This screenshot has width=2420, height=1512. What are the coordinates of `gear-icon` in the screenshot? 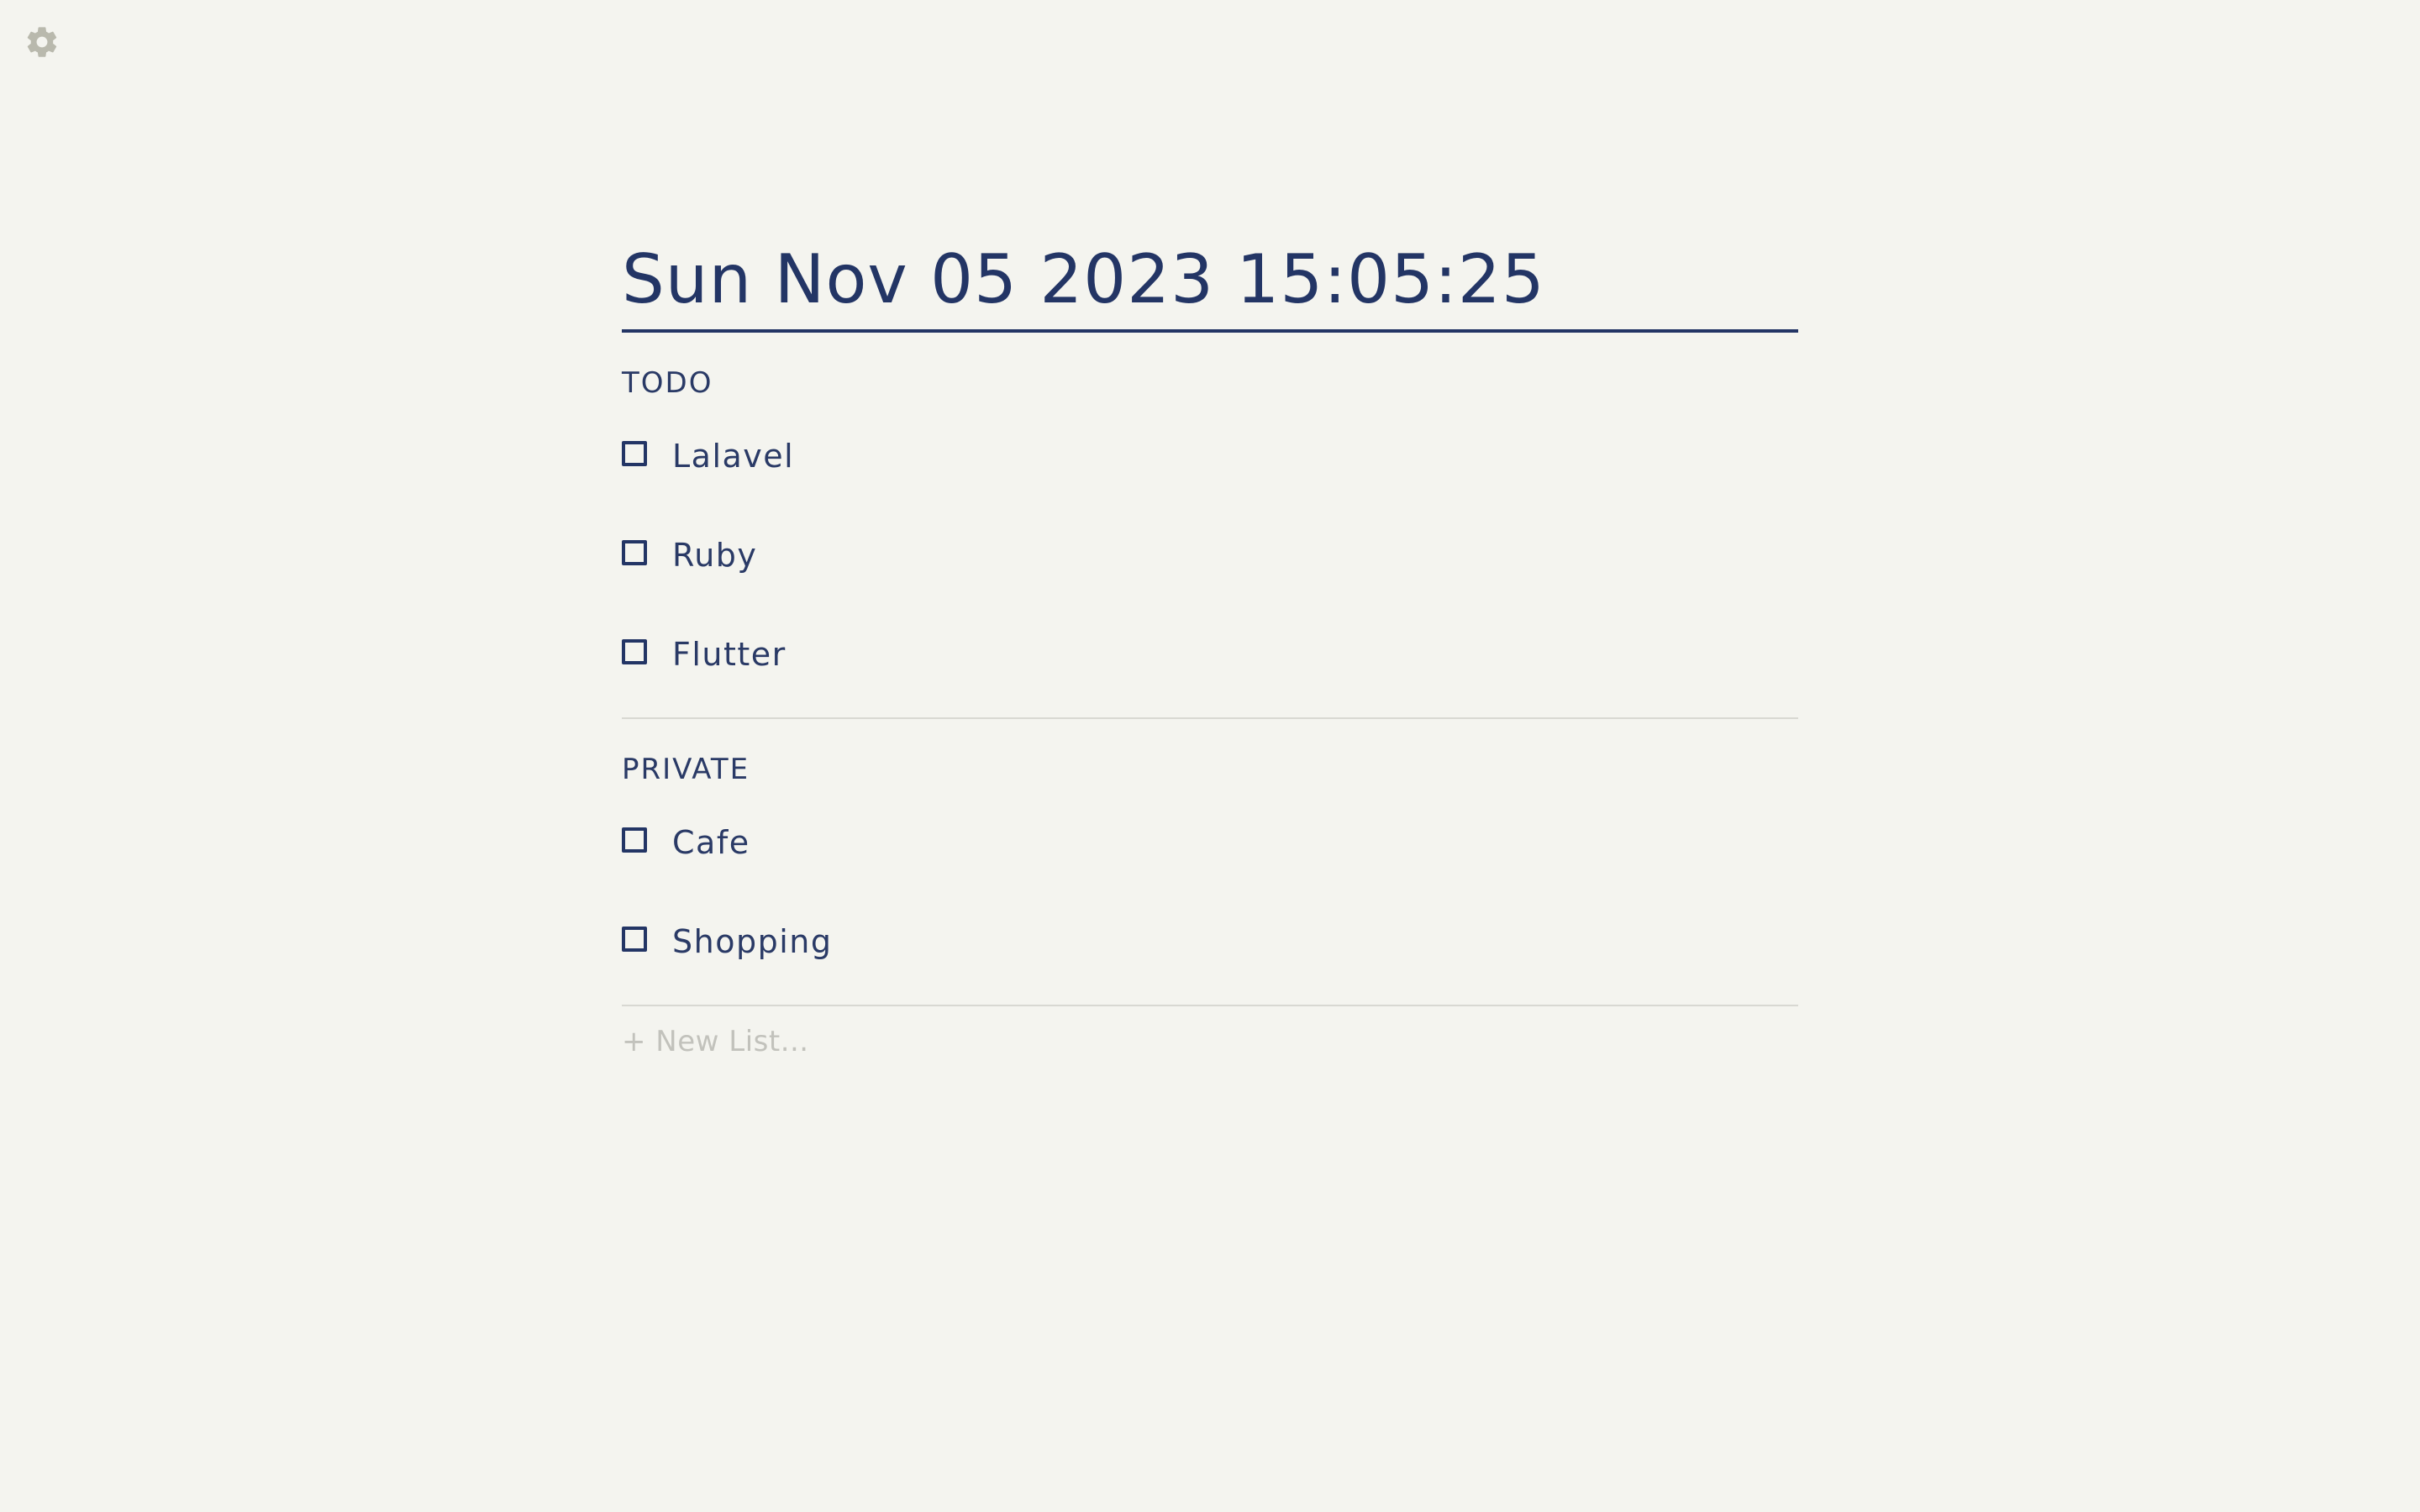 It's located at (42, 42).